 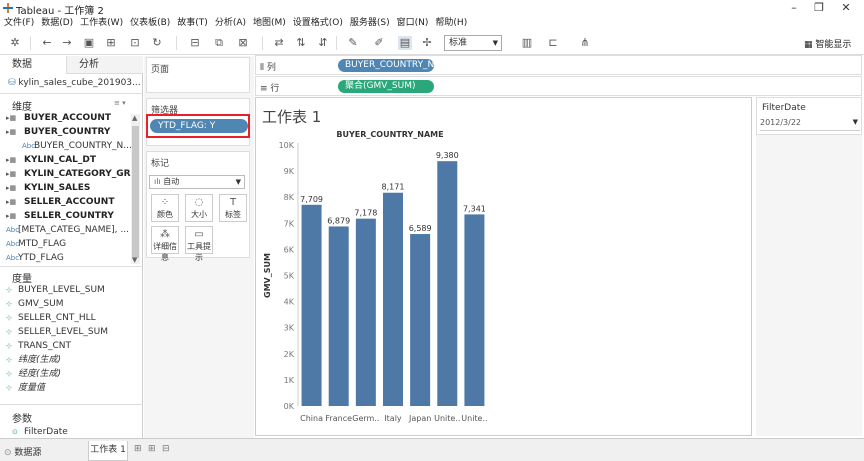 I want to click on view-size-select: 标准 ▼, so click(x=473, y=43).